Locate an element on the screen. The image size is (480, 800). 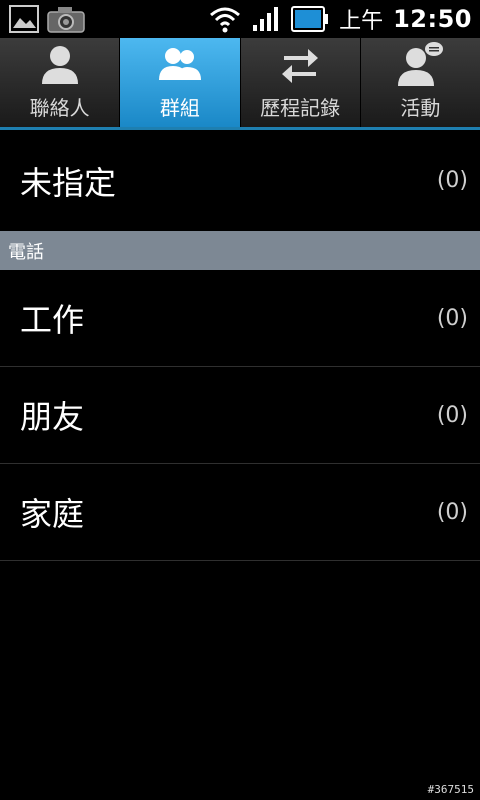
group-name: 朋友 is located at coordinates (52, 417).